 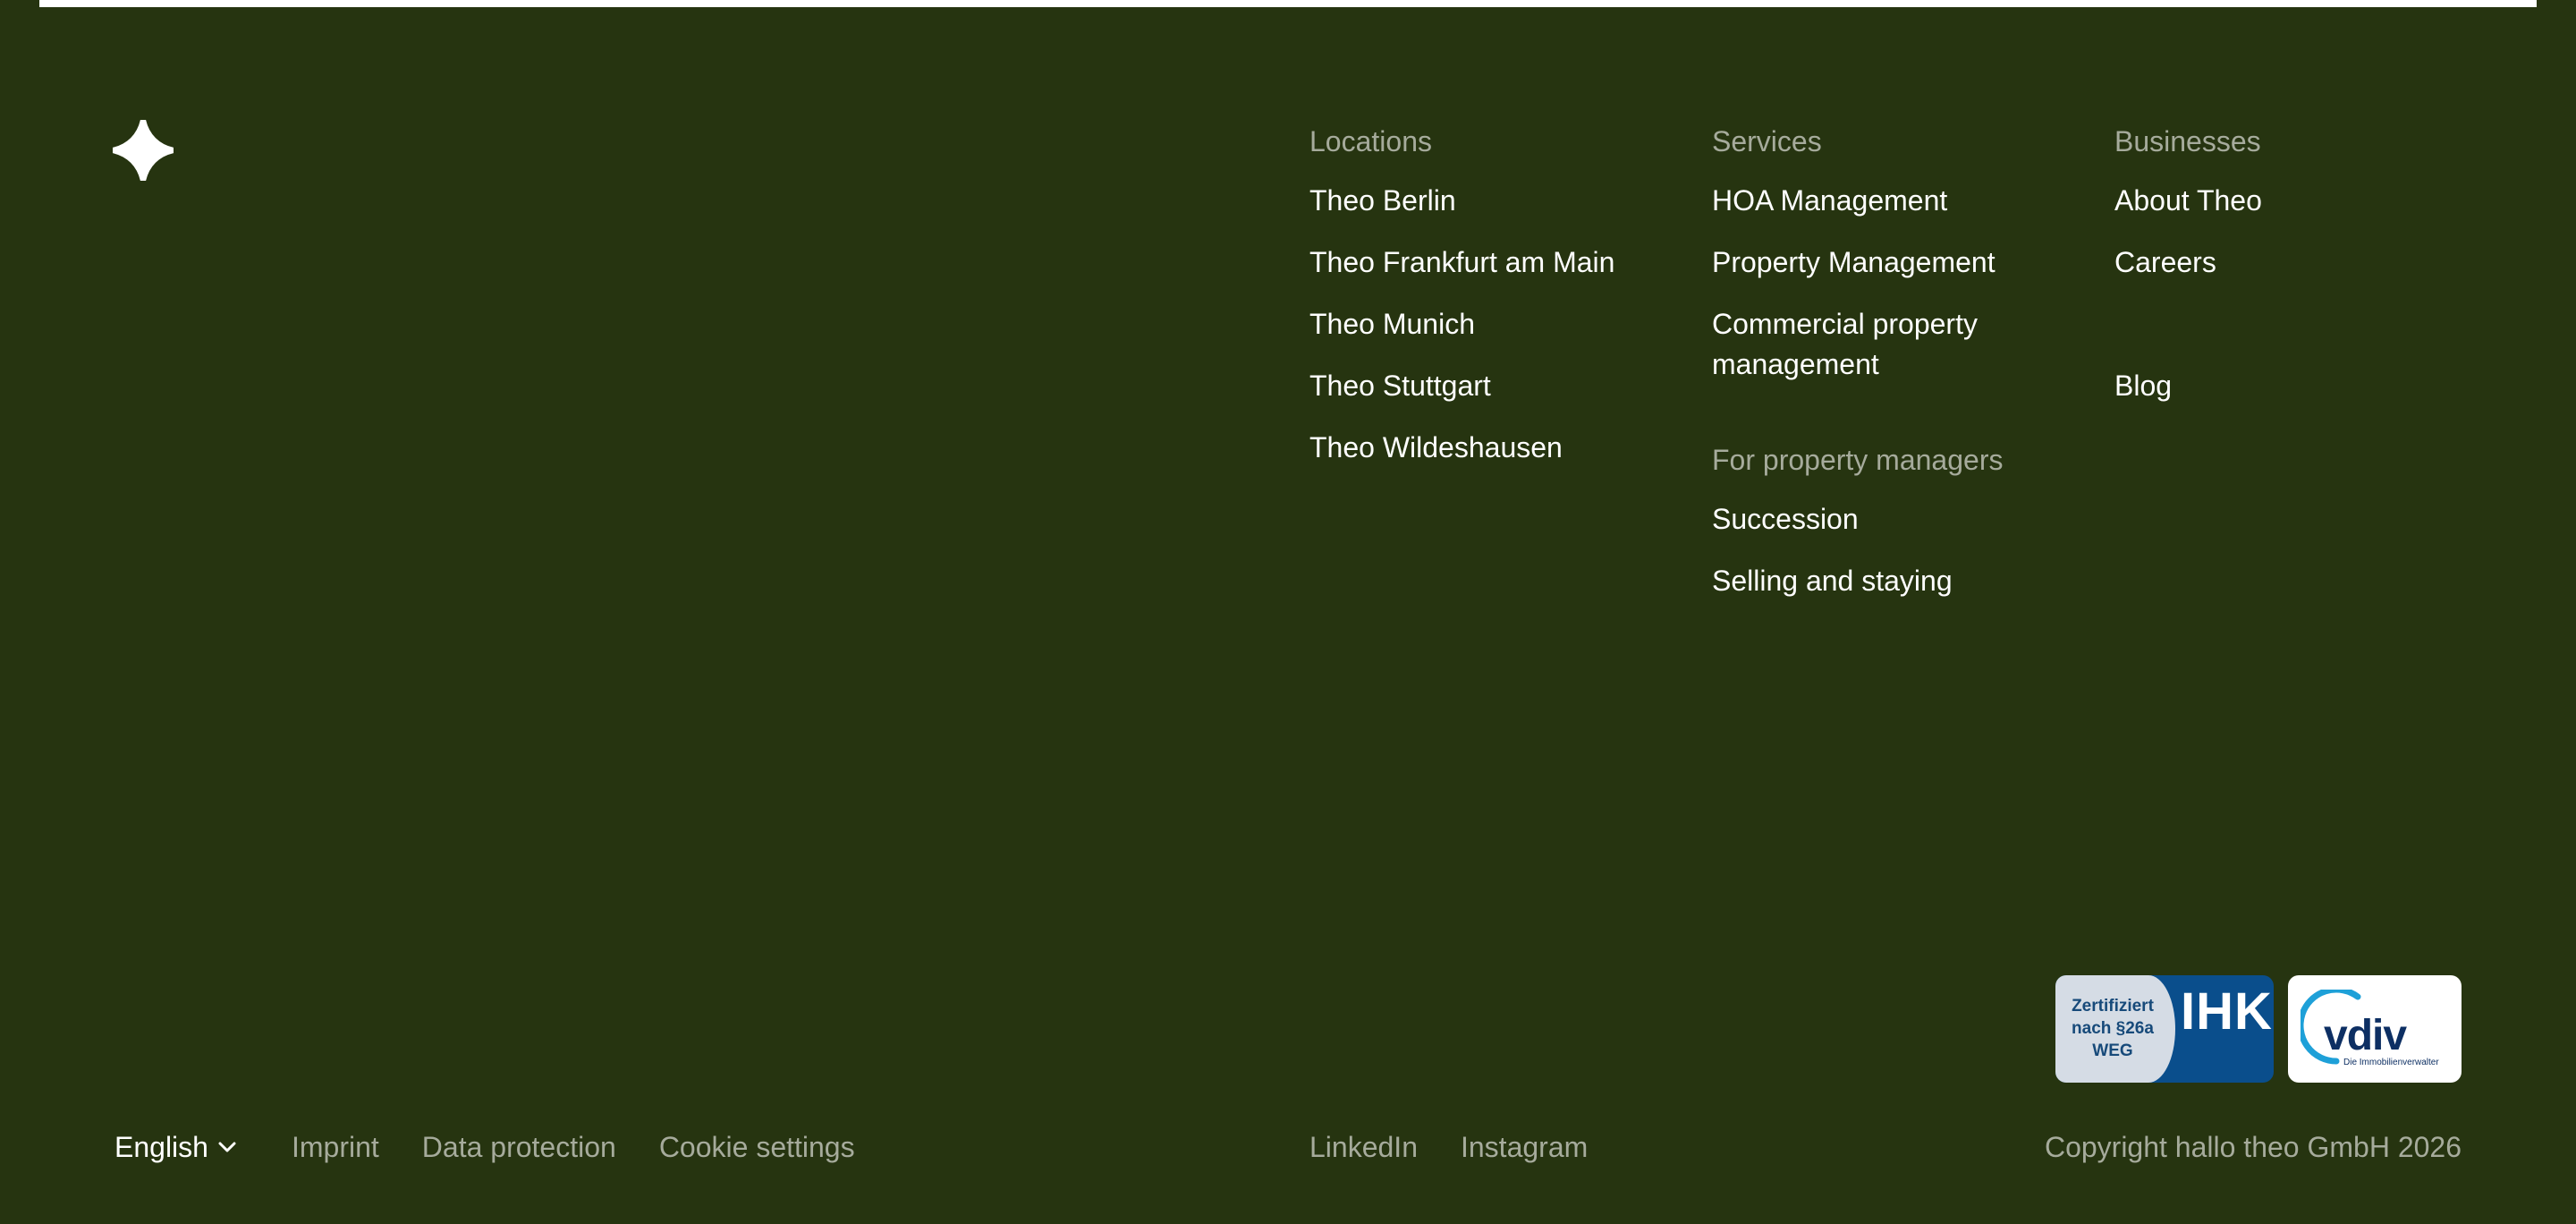 What do you see at coordinates (2188, 386) in the screenshot?
I see `link-blog: Blog` at bounding box center [2188, 386].